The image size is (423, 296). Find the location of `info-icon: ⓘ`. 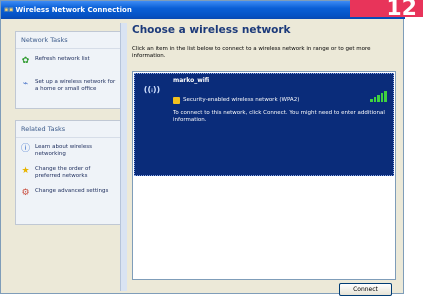

info-icon: ⓘ is located at coordinates (25, 149).